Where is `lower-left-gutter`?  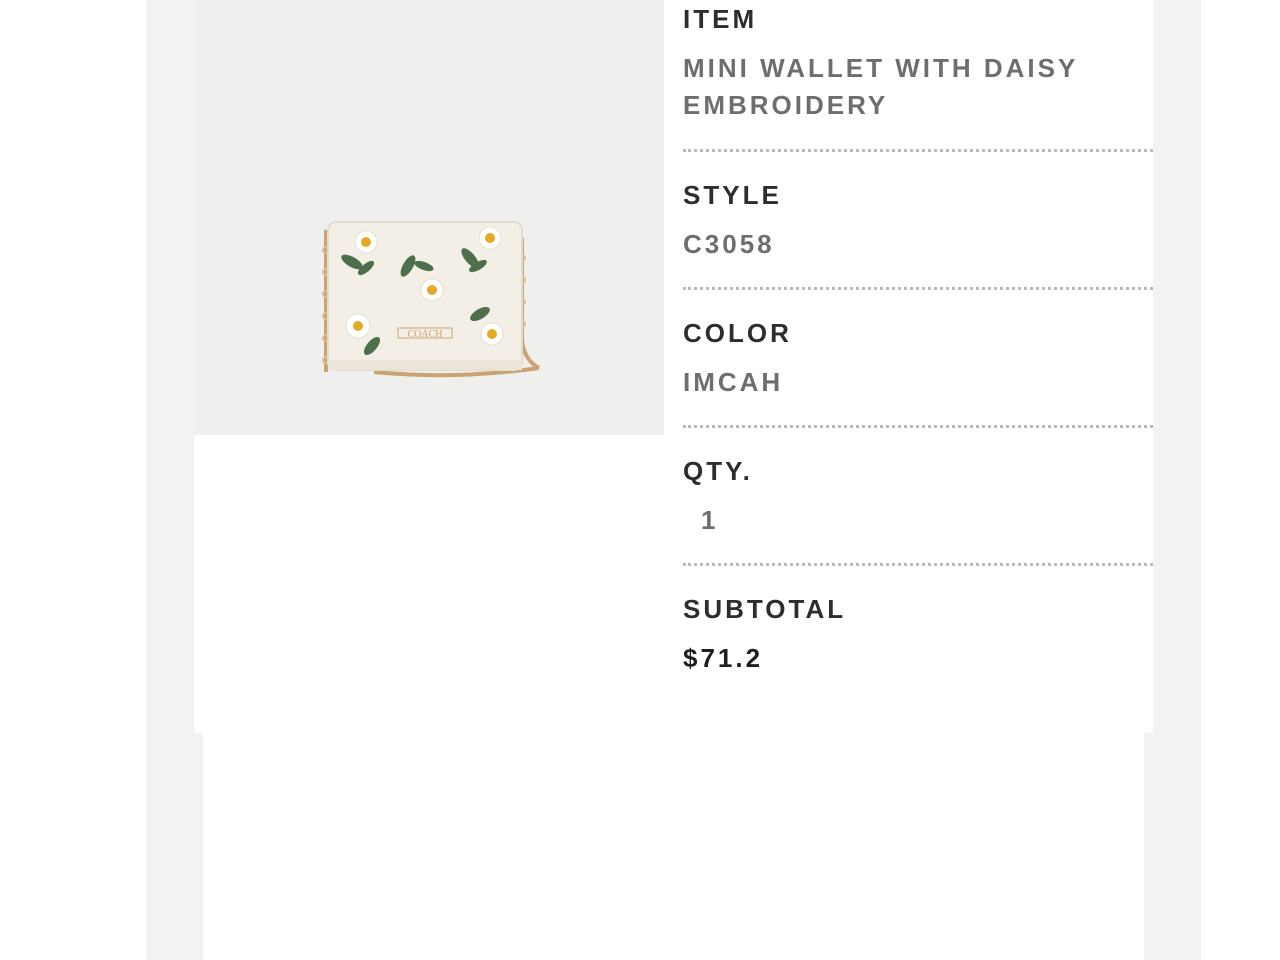 lower-left-gutter is located at coordinates (198, 846).